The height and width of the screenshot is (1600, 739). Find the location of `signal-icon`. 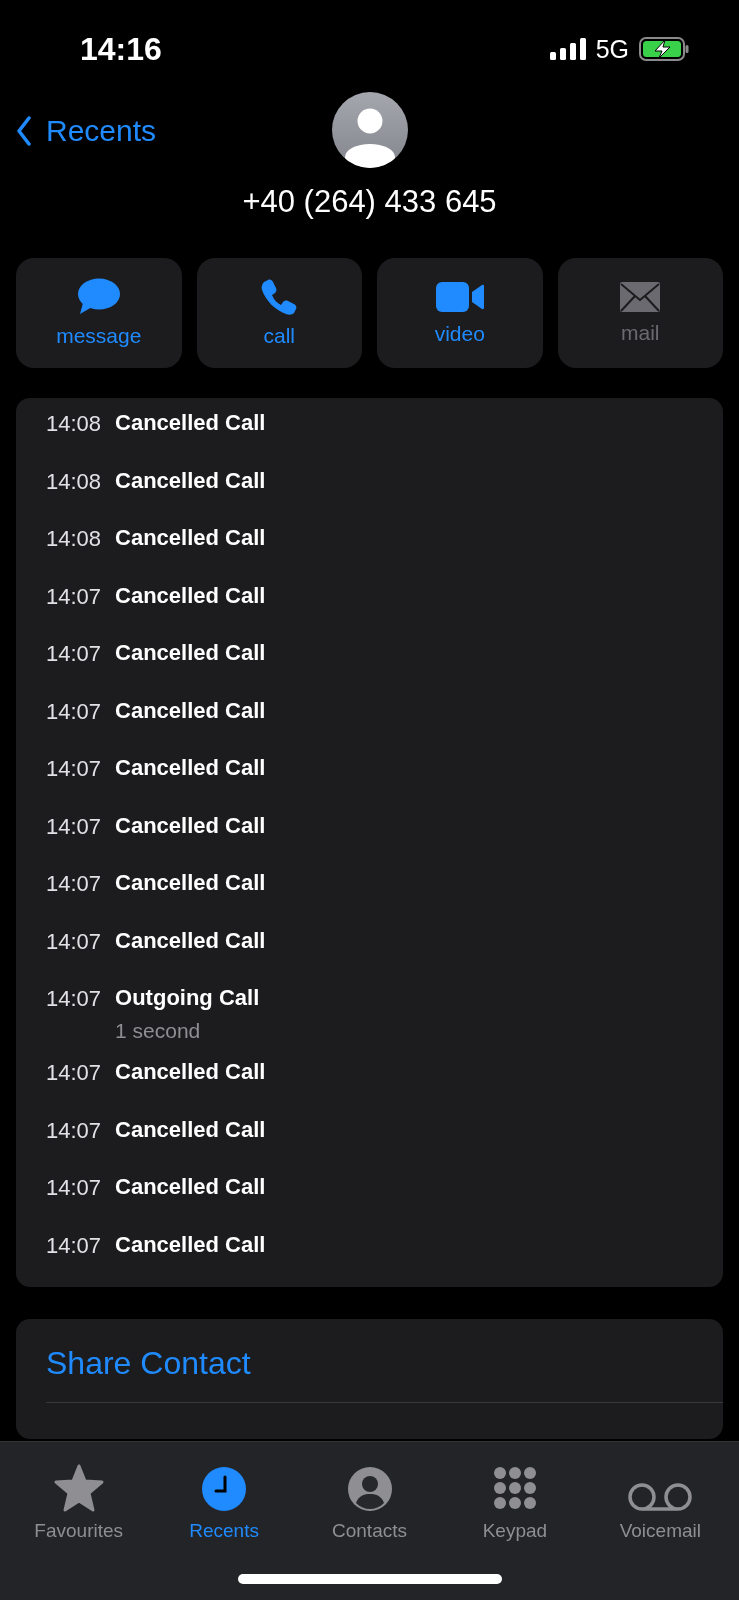

signal-icon is located at coordinates (567, 49).